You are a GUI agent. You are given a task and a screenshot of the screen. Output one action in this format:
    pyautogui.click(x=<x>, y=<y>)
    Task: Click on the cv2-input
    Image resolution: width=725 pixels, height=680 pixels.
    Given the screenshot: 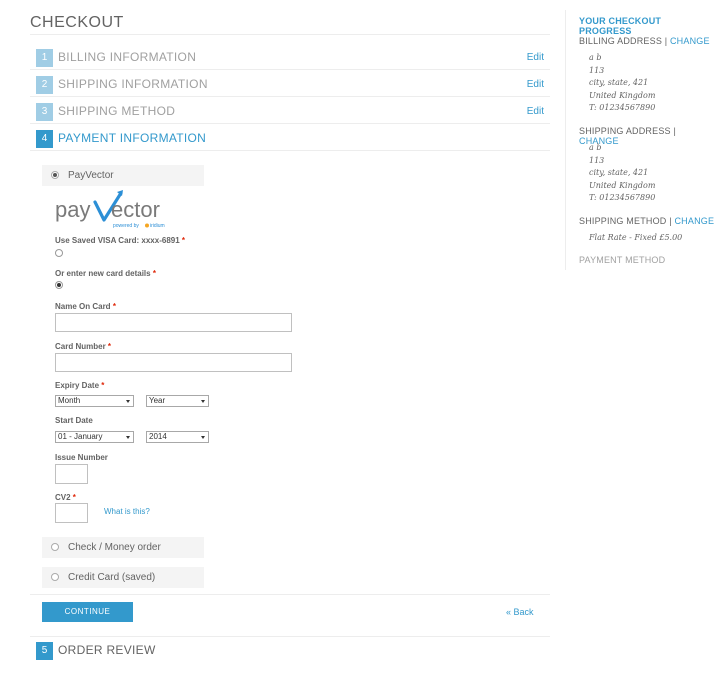 What is the action you would take?
    pyautogui.click(x=71, y=513)
    